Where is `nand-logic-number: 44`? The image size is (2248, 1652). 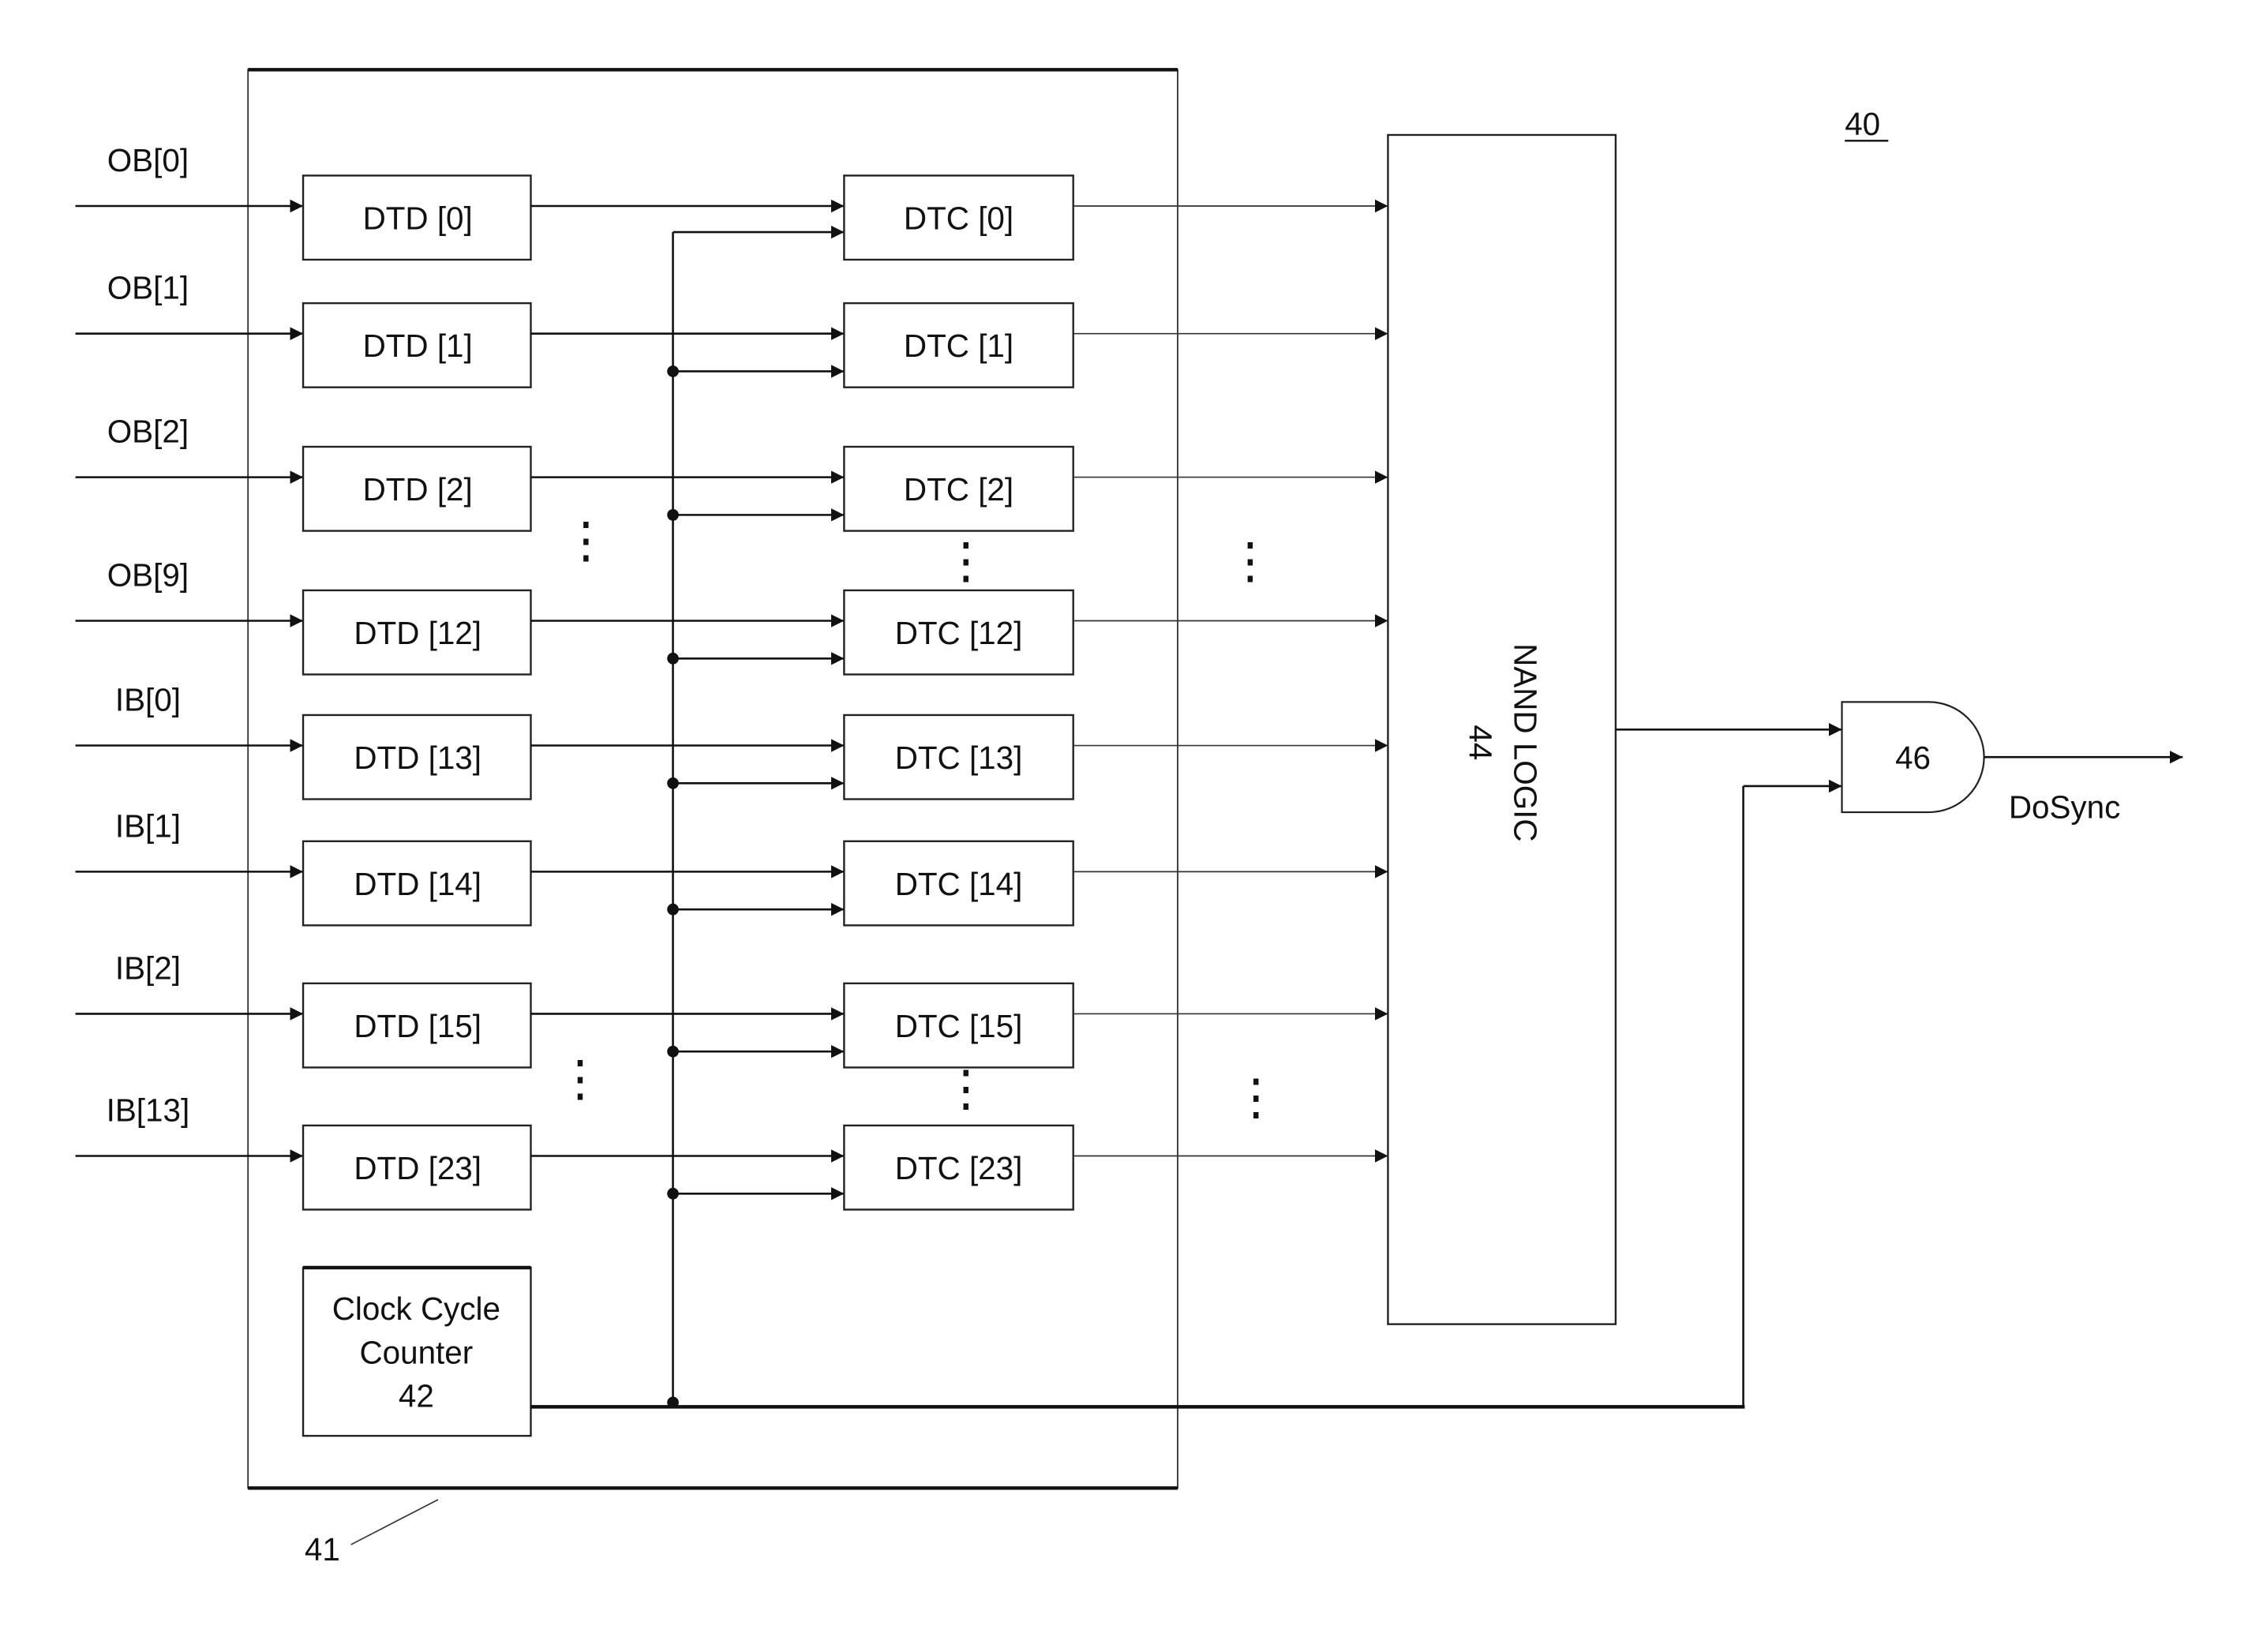
nand-logic-number: 44 is located at coordinates (1480, 742).